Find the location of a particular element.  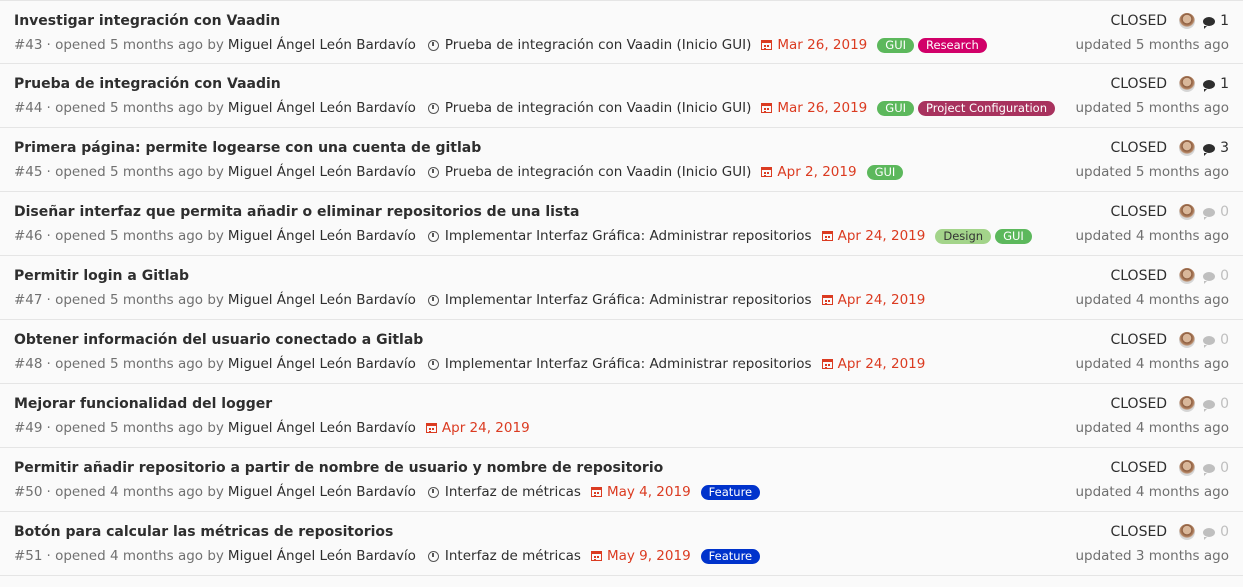

issue-label: Research is located at coordinates (952, 45).